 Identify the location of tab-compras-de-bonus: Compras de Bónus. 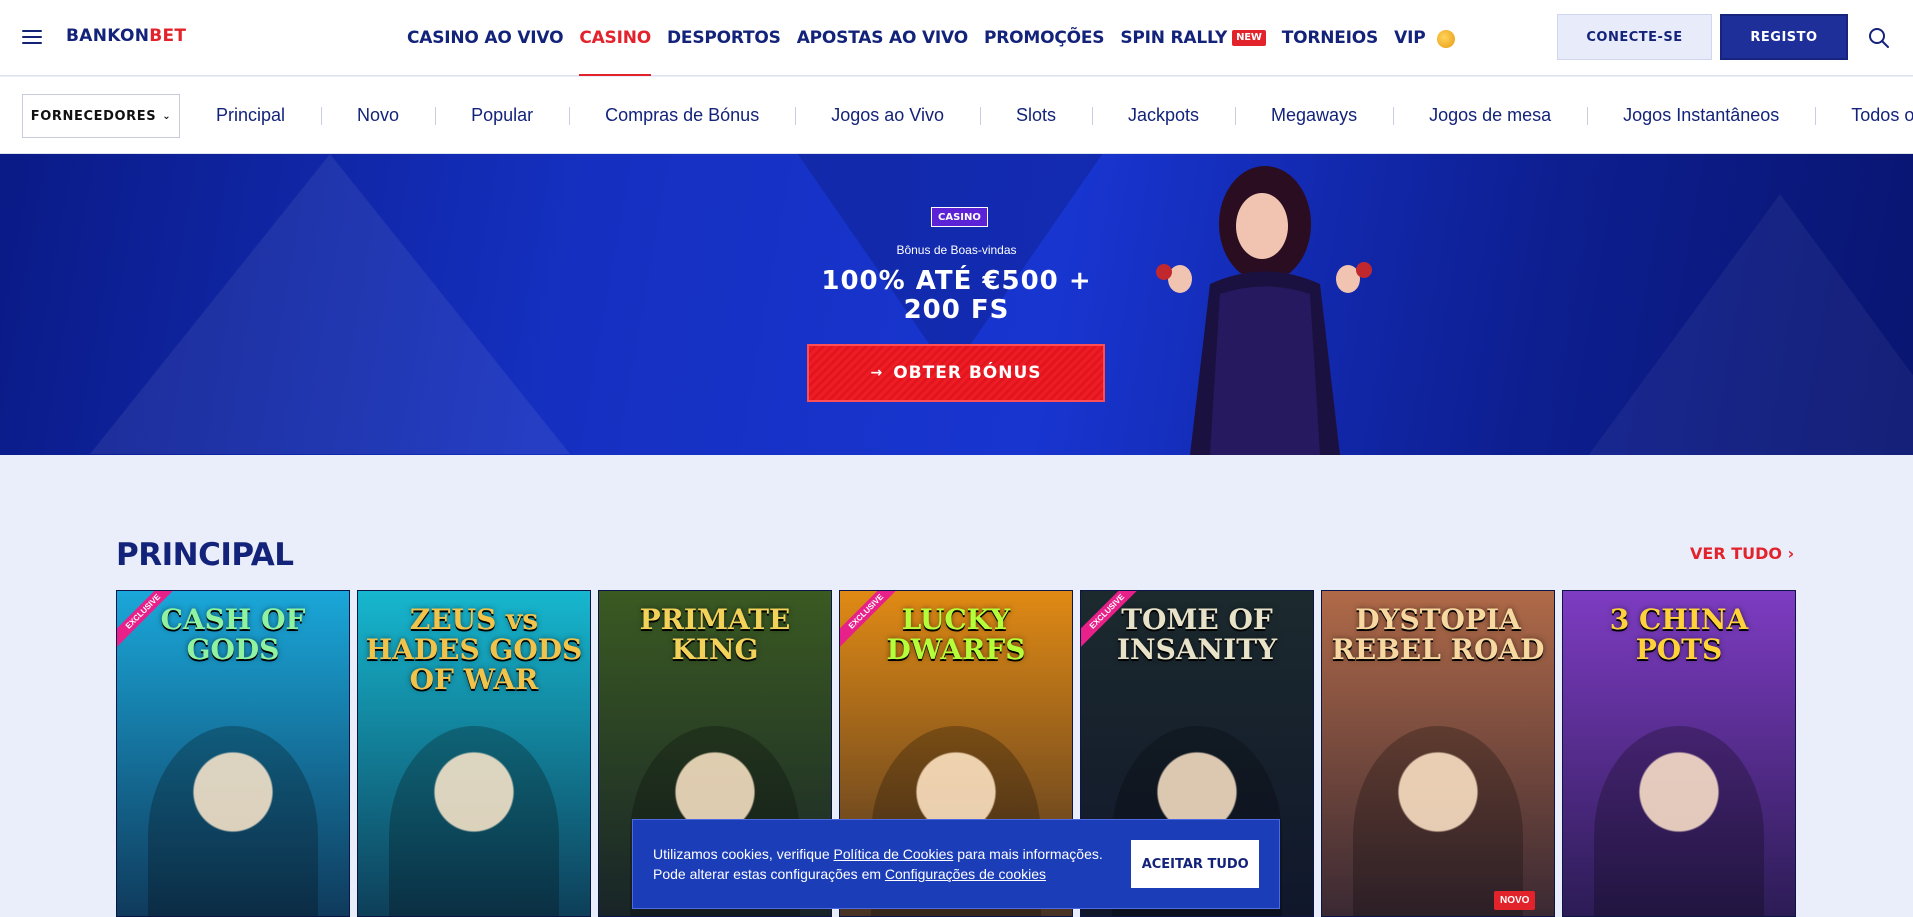
(682, 115).